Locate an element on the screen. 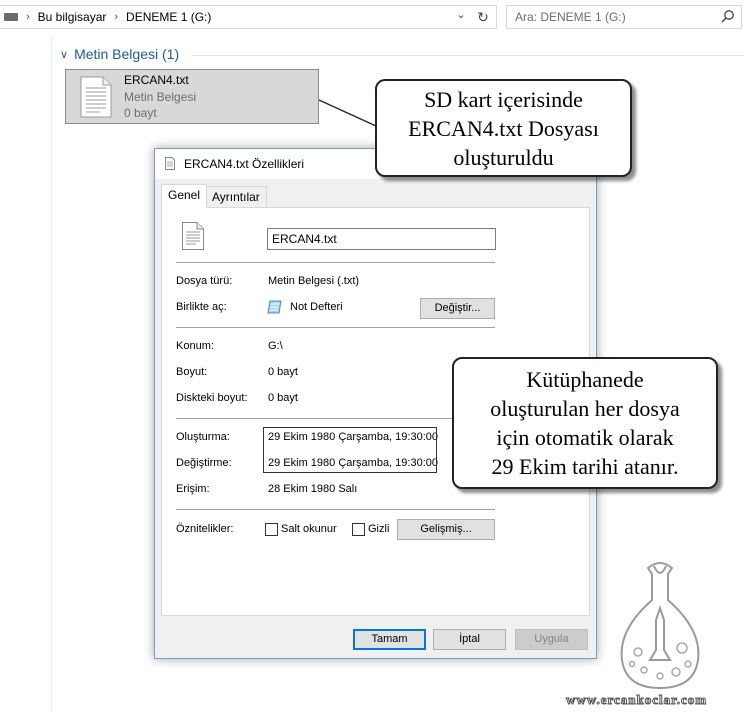 This screenshot has height=713, width=746. search-input: Ara: DENEME 1 (G:) is located at coordinates (570, 17).